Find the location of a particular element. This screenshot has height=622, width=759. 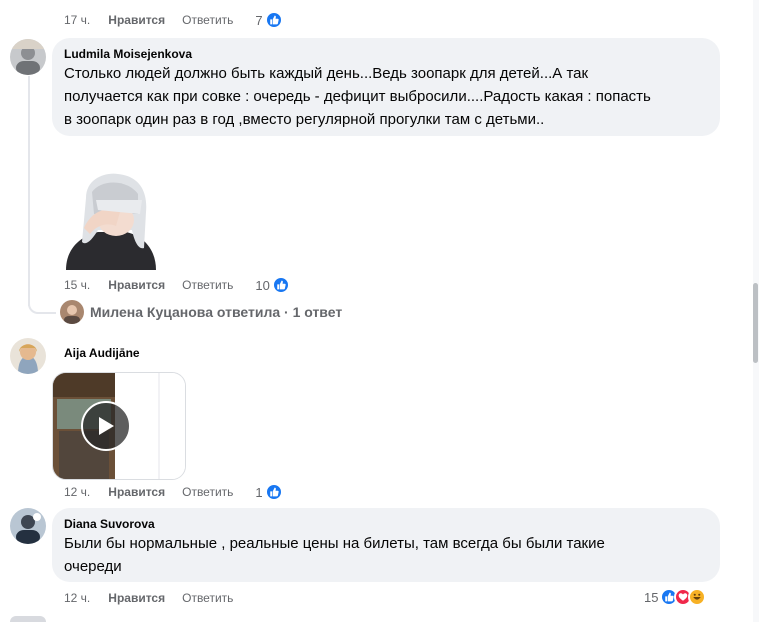

view-replies-link: Милена Куцанова ответила · 1 ответ is located at coordinates (201, 312).